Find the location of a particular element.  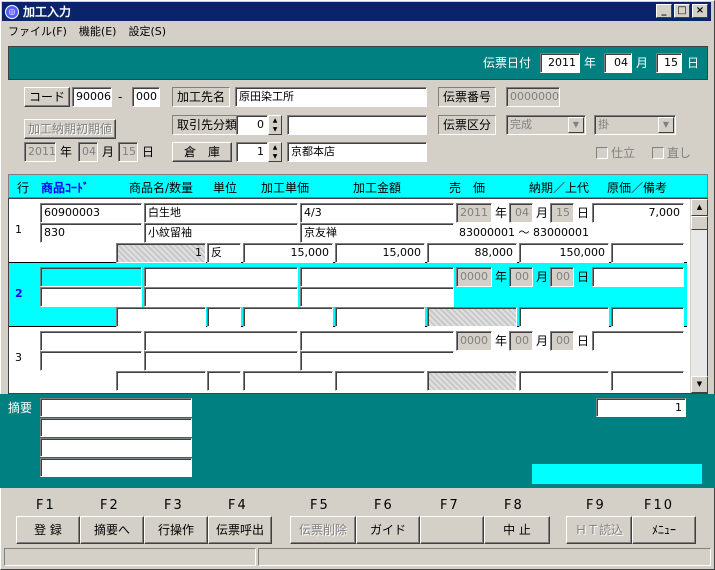

maximize-icon: □ is located at coordinates (682, 11).